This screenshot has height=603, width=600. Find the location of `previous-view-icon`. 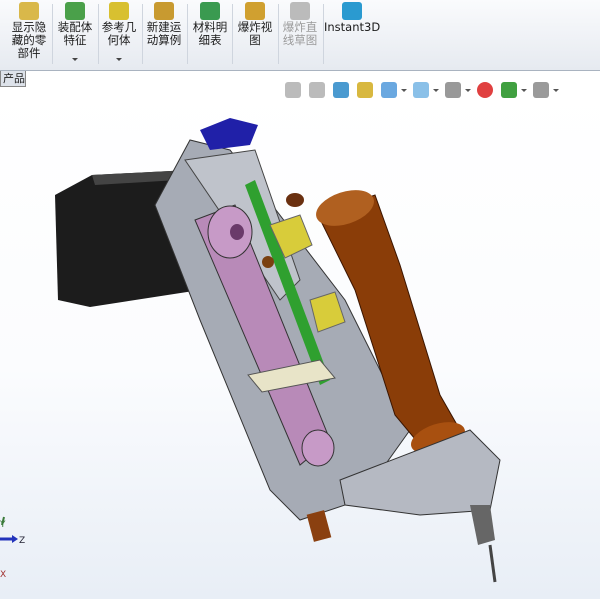

previous-view-icon is located at coordinates (341, 90).